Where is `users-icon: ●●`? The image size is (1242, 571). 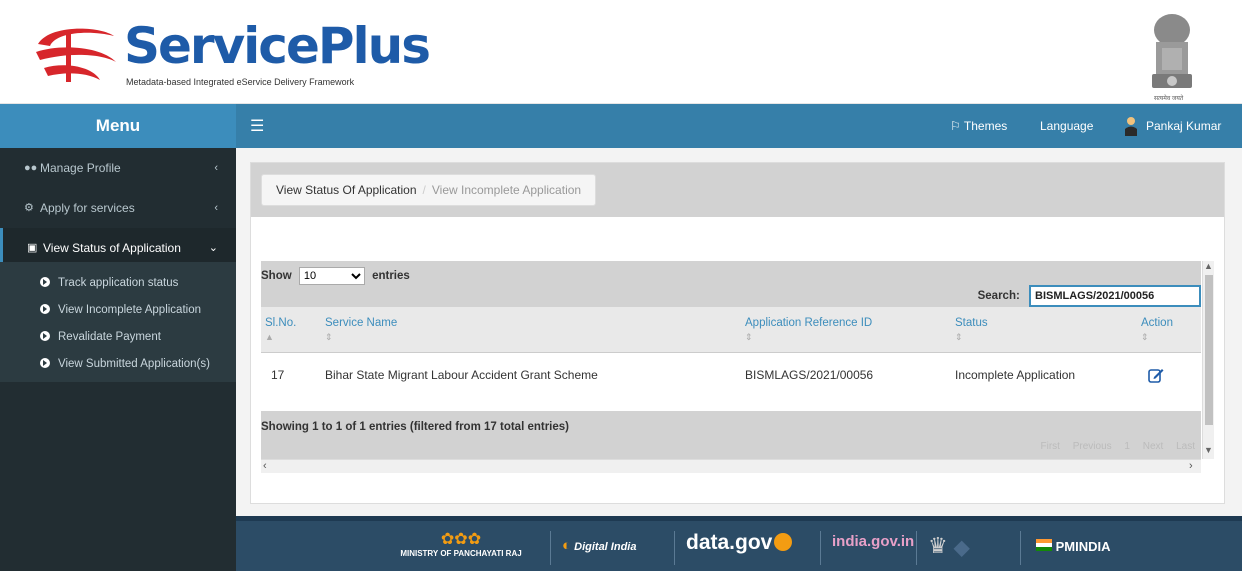
users-icon: ●● is located at coordinates (31, 168).